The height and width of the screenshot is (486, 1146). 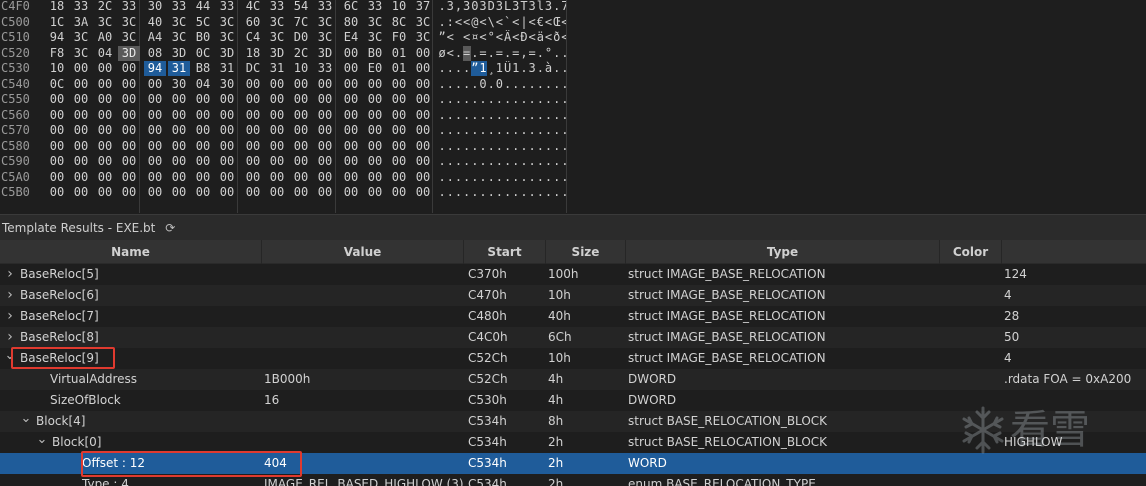 I want to click on row-name-cell: Offset : 12, so click(x=131, y=463).